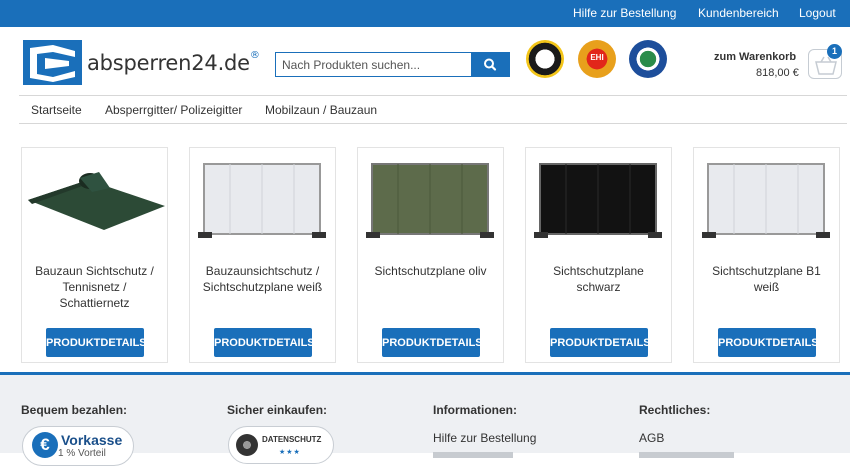 This screenshot has height=466, width=850. I want to click on vorkasse-title: Vorkasse, so click(92, 440).